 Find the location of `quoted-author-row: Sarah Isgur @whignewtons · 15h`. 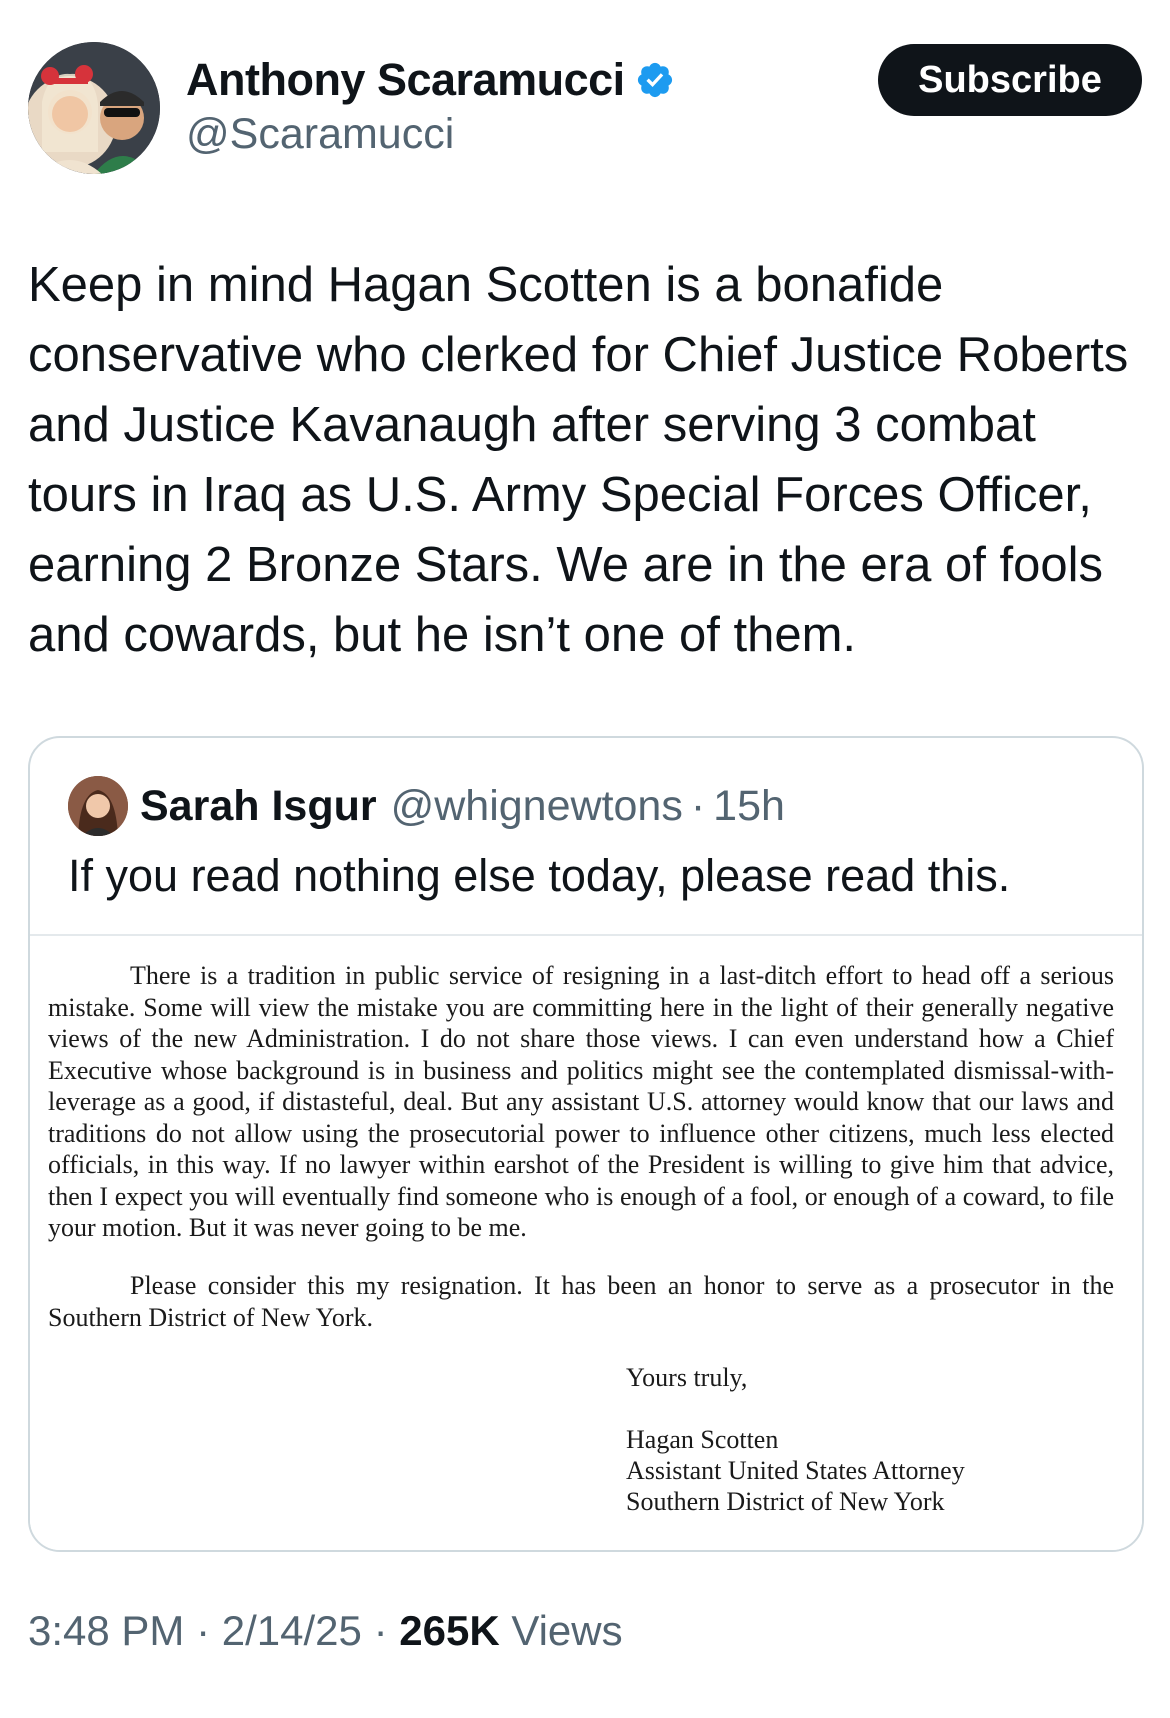

quoted-author-row: Sarah Isgur @whignewtons · 15h is located at coordinates (426, 806).